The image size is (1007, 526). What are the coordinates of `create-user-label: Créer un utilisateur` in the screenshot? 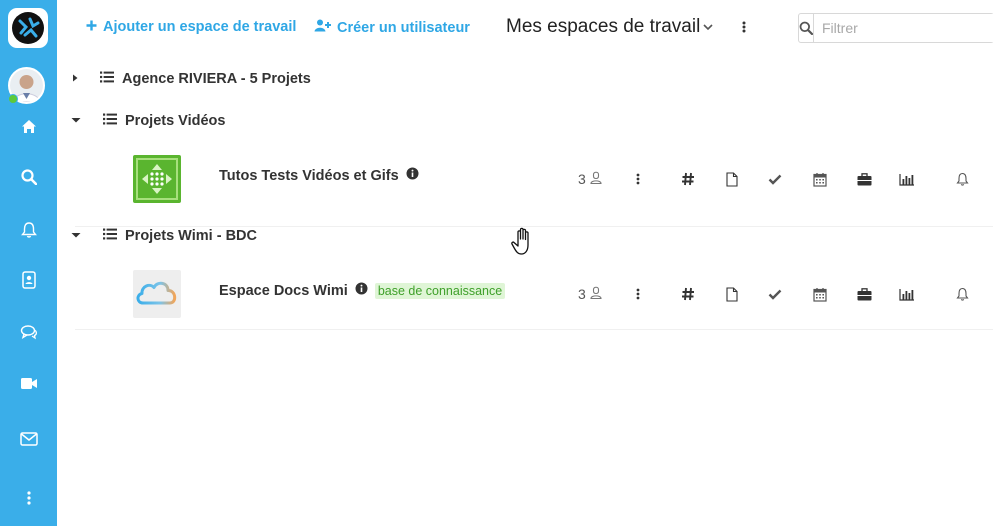 It's located at (403, 27).